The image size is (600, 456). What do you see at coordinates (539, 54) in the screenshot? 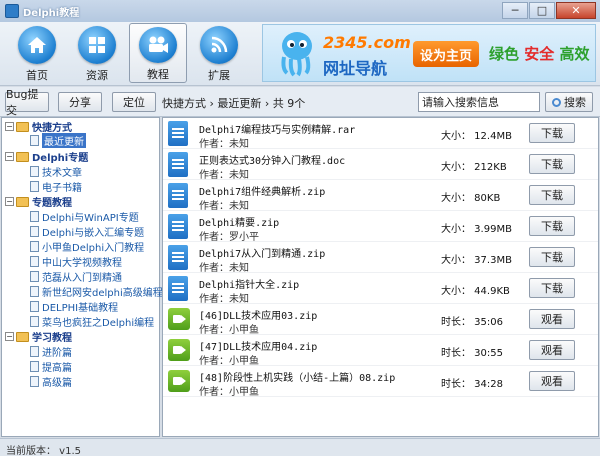
I see `banner-tag: 安全` at bounding box center [539, 54].